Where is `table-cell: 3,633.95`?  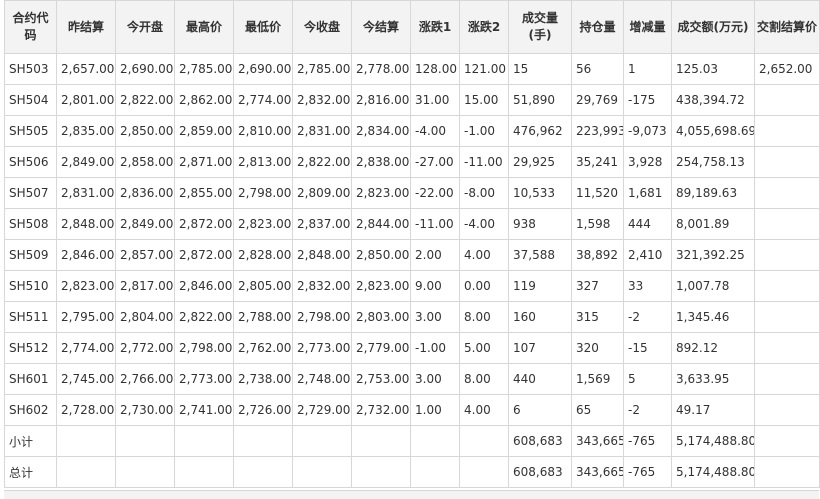 table-cell: 3,633.95 is located at coordinates (713, 379).